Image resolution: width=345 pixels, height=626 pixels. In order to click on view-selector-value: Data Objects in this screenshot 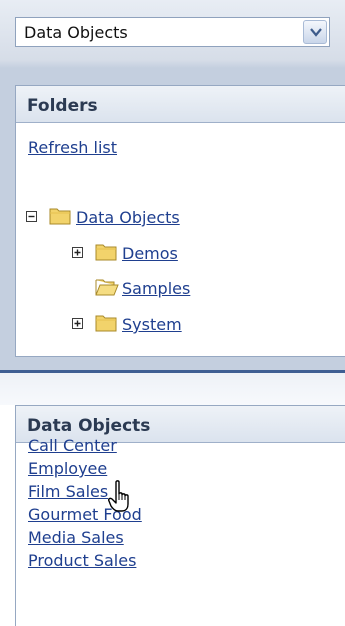, I will do `click(76, 32)`.